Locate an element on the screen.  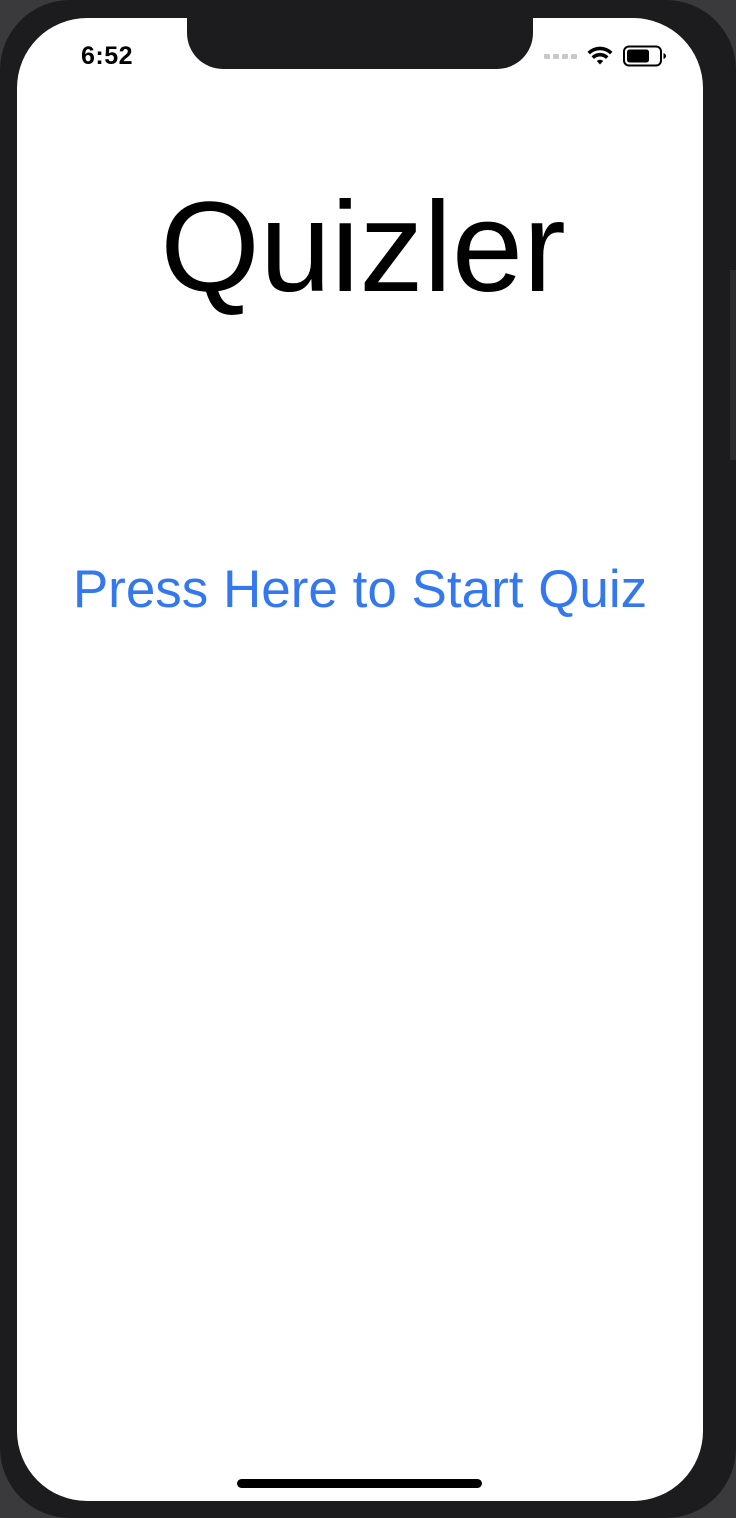
start-quiz-button: Press Here to Start Quiz is located at coordinates (360, 590).